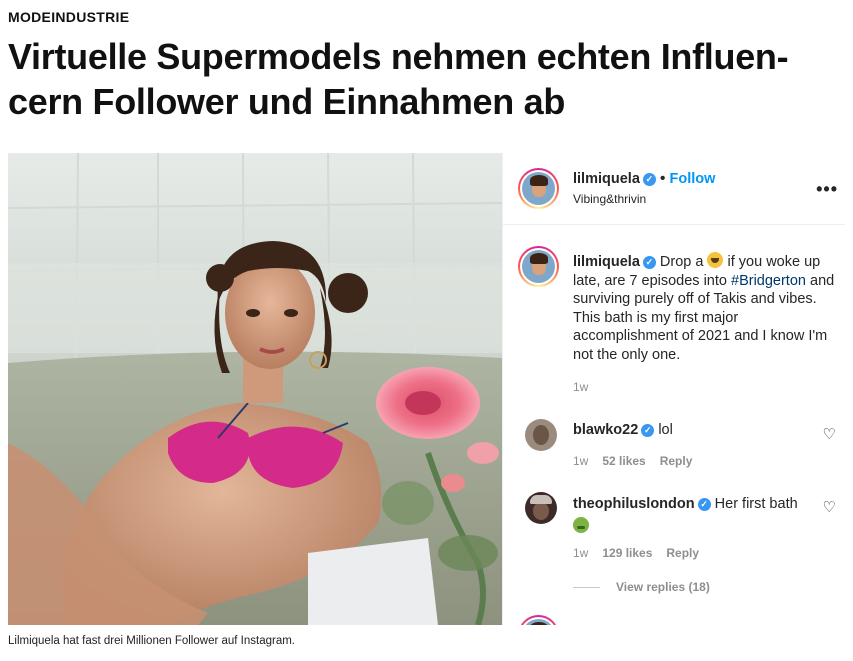 The height and width of the screenshot is (661, 853). What do you see at coordinates (69, 17) in the screenshot?
I see `kicker: MODEINDUSTRIE` at bounding box center [69, 17].